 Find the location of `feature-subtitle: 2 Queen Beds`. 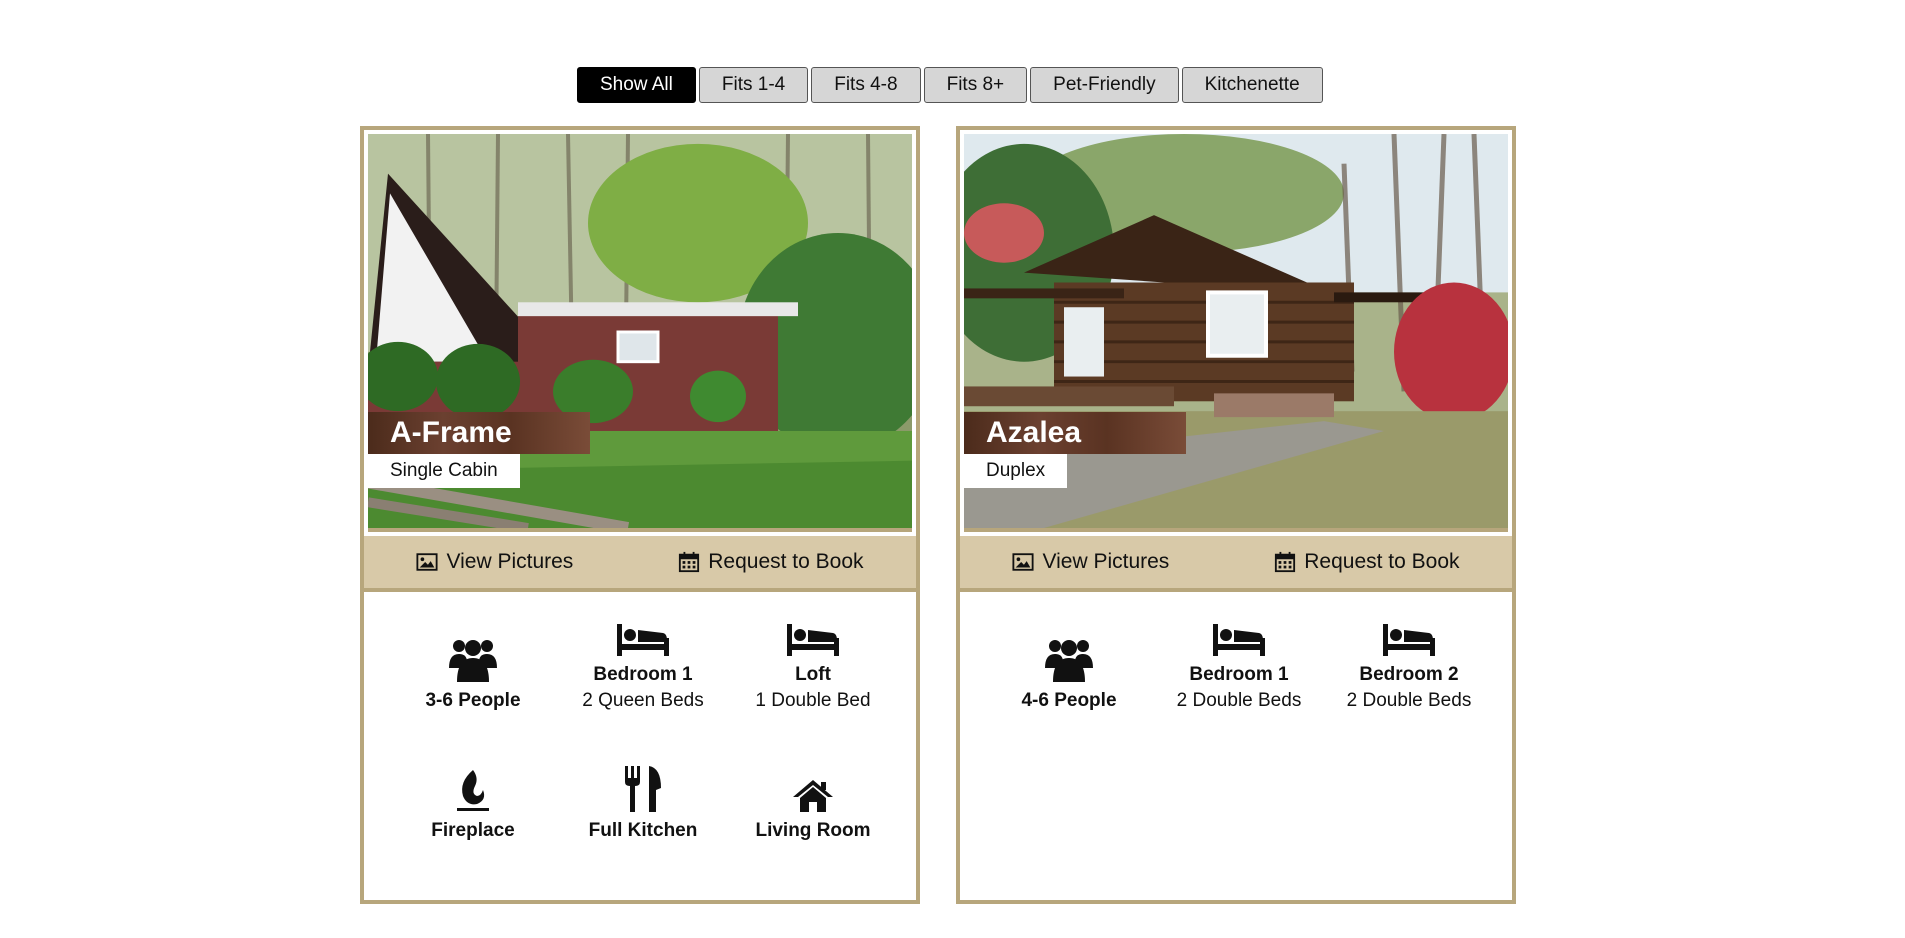

feature-subtitle: 2 Queen Beds is located at coordinates (643, 700).